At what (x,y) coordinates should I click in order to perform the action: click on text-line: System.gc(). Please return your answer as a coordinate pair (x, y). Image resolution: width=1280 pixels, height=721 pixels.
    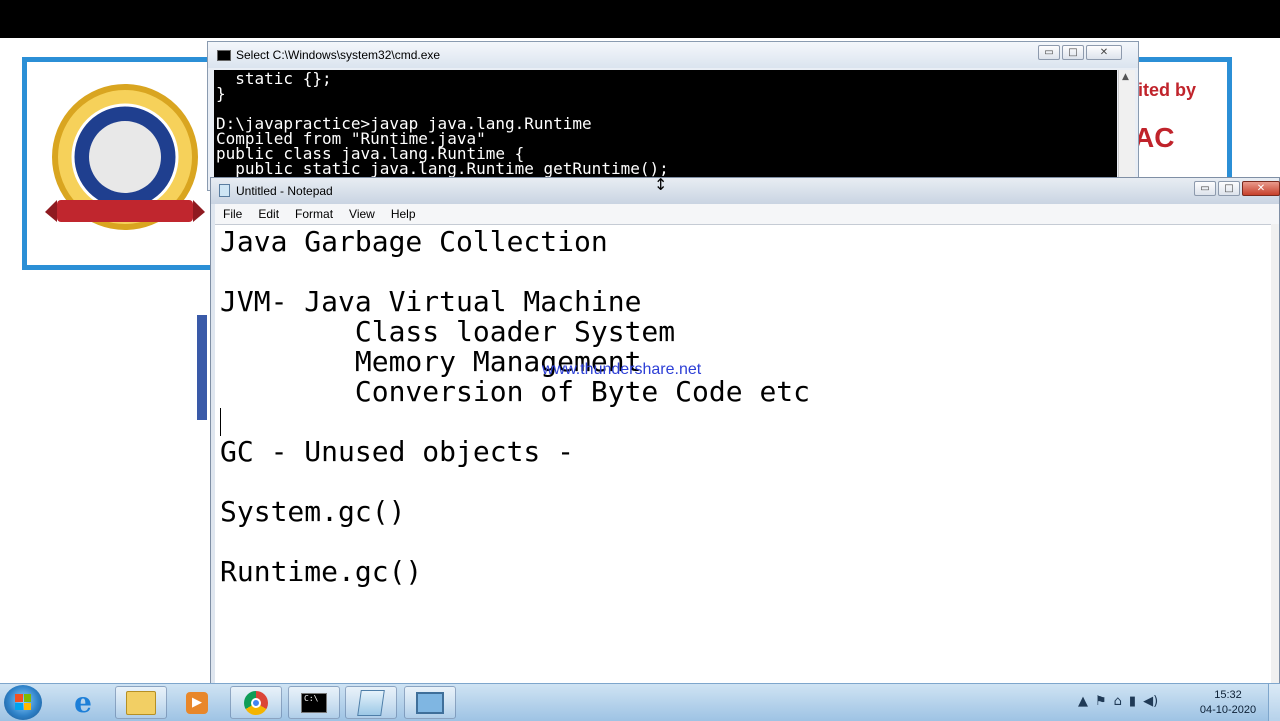
    Looking at the image, I should click on (313, 511).